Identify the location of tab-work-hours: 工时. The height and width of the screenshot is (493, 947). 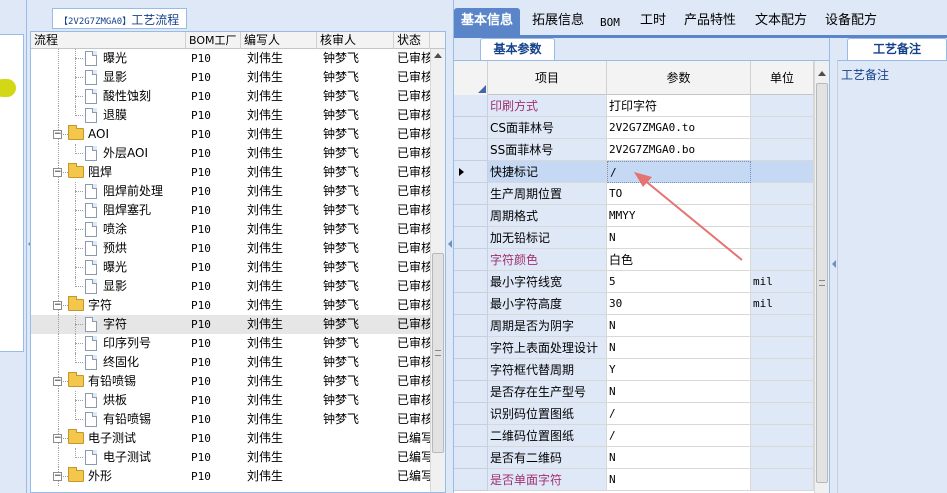
(653, 21).